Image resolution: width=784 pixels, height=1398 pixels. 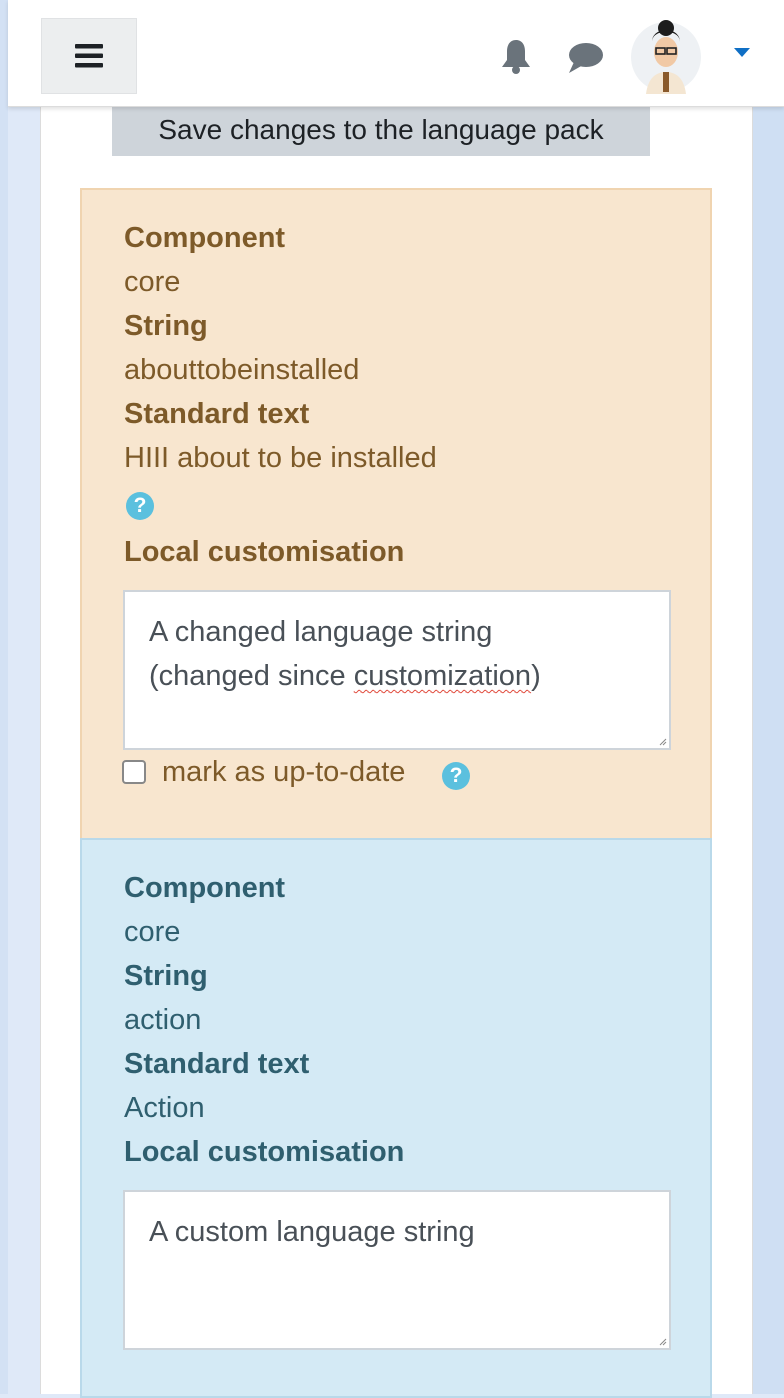 I want to click on user-avatar, so click(x=666, y=57).